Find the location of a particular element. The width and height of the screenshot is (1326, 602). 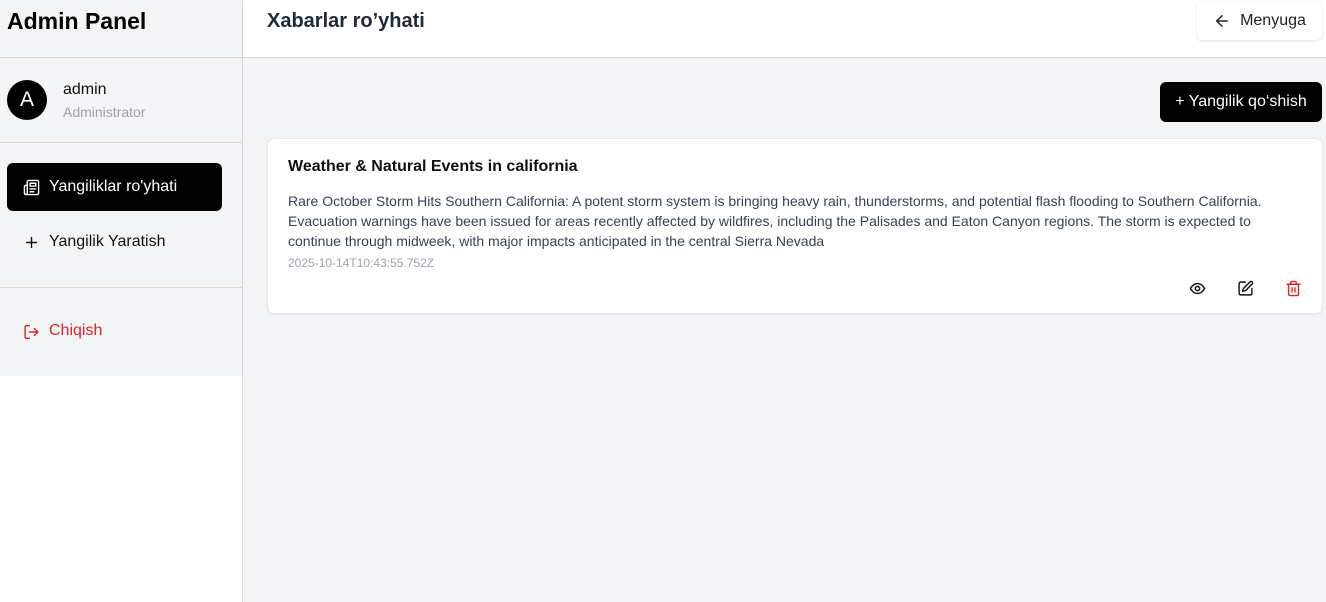

user-profile: A admin Administrator is located at coordinates (121, 100).